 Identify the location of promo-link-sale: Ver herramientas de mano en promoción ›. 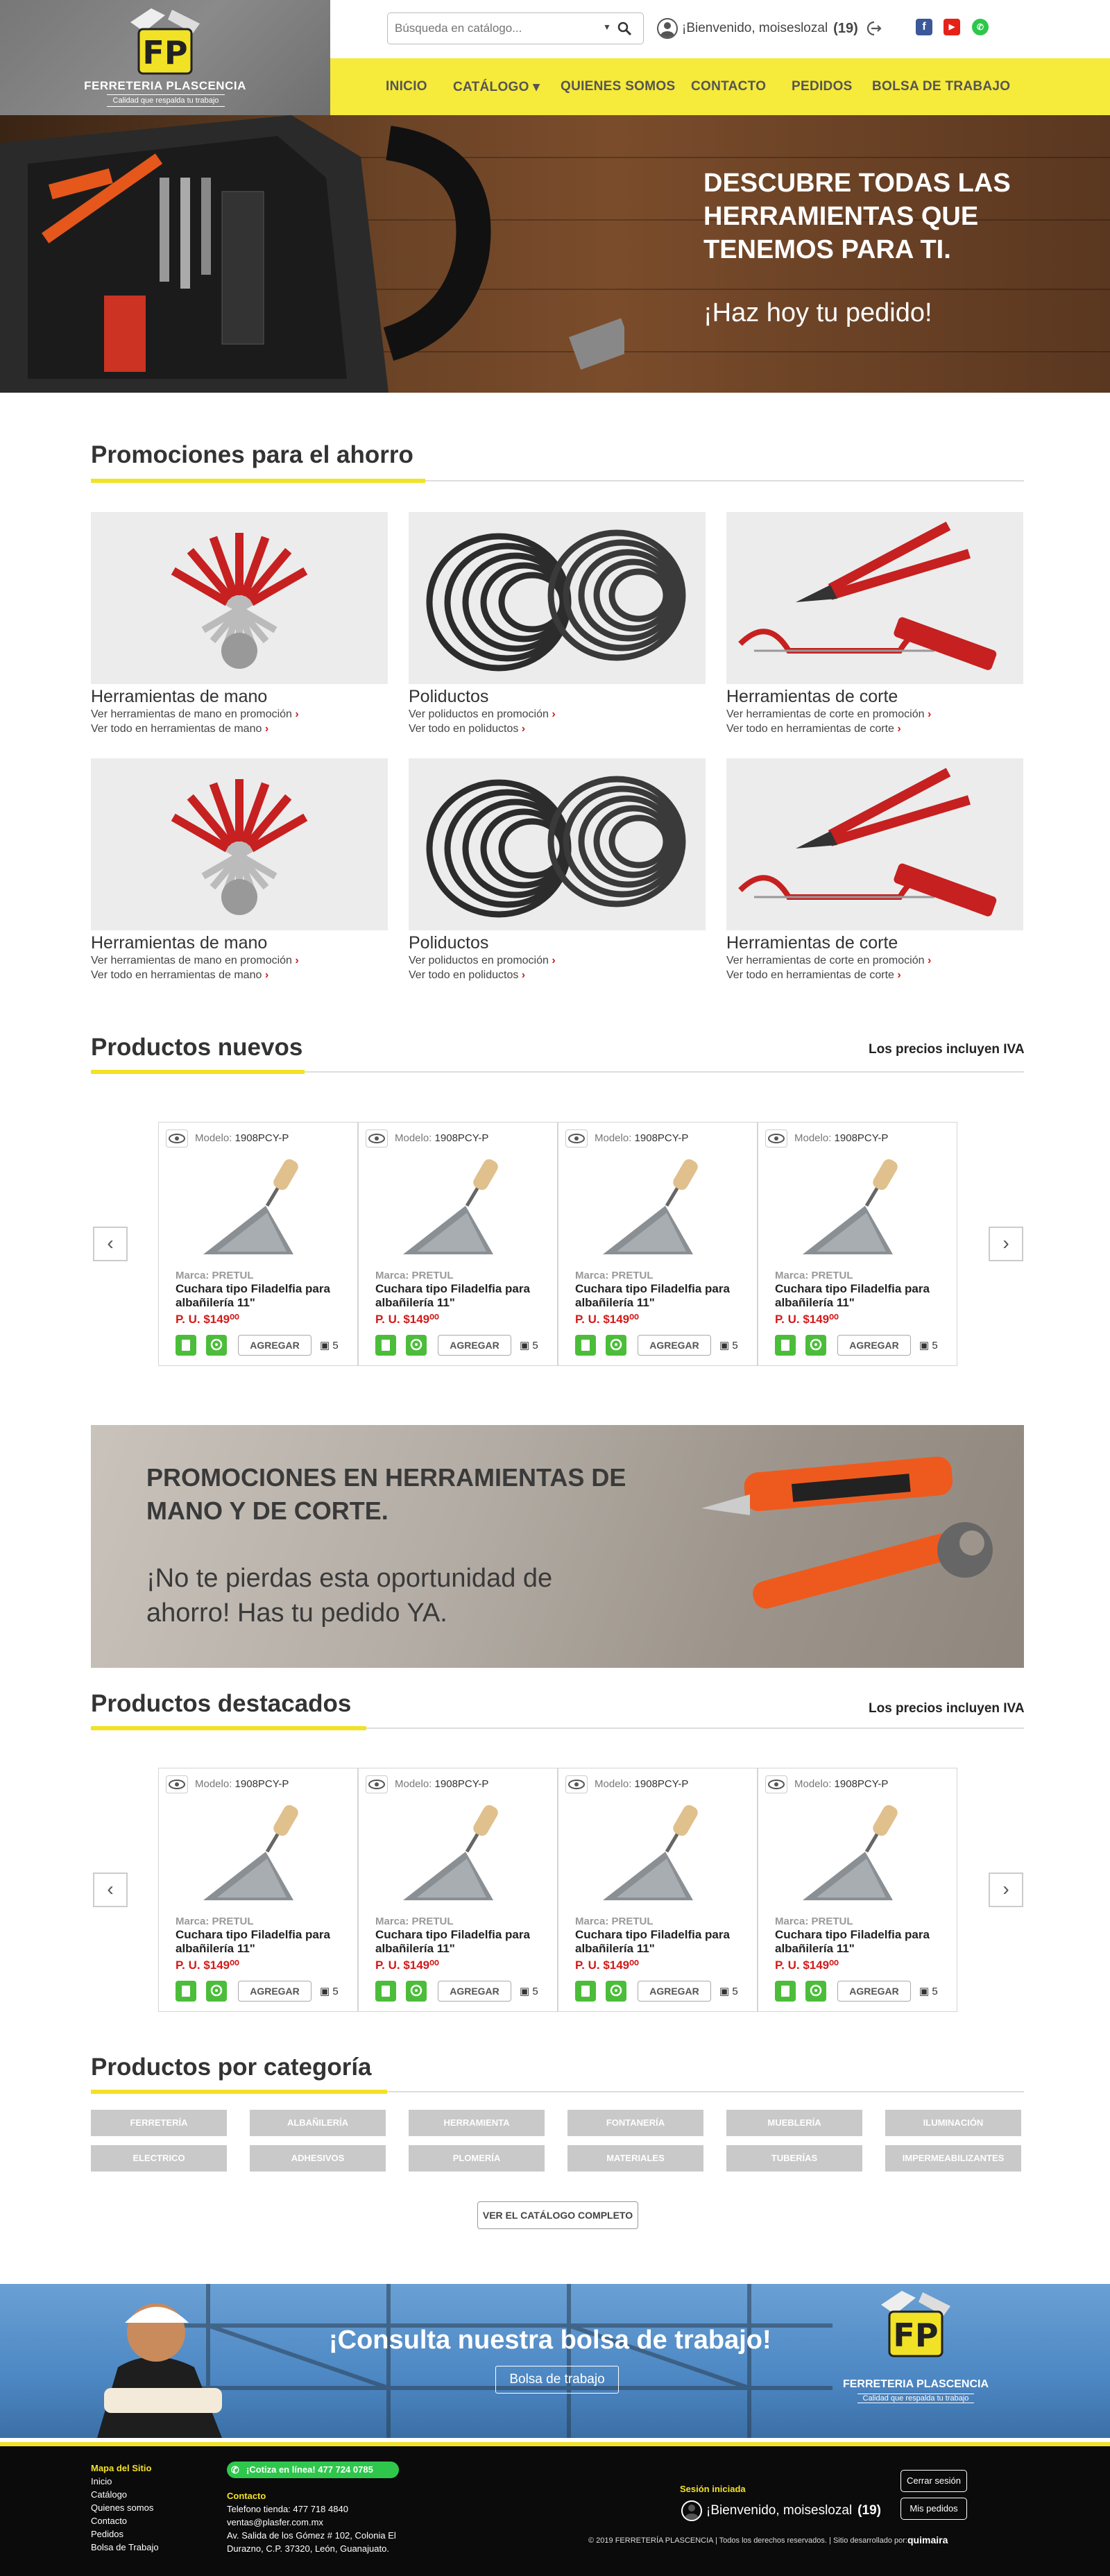
(195, 714).